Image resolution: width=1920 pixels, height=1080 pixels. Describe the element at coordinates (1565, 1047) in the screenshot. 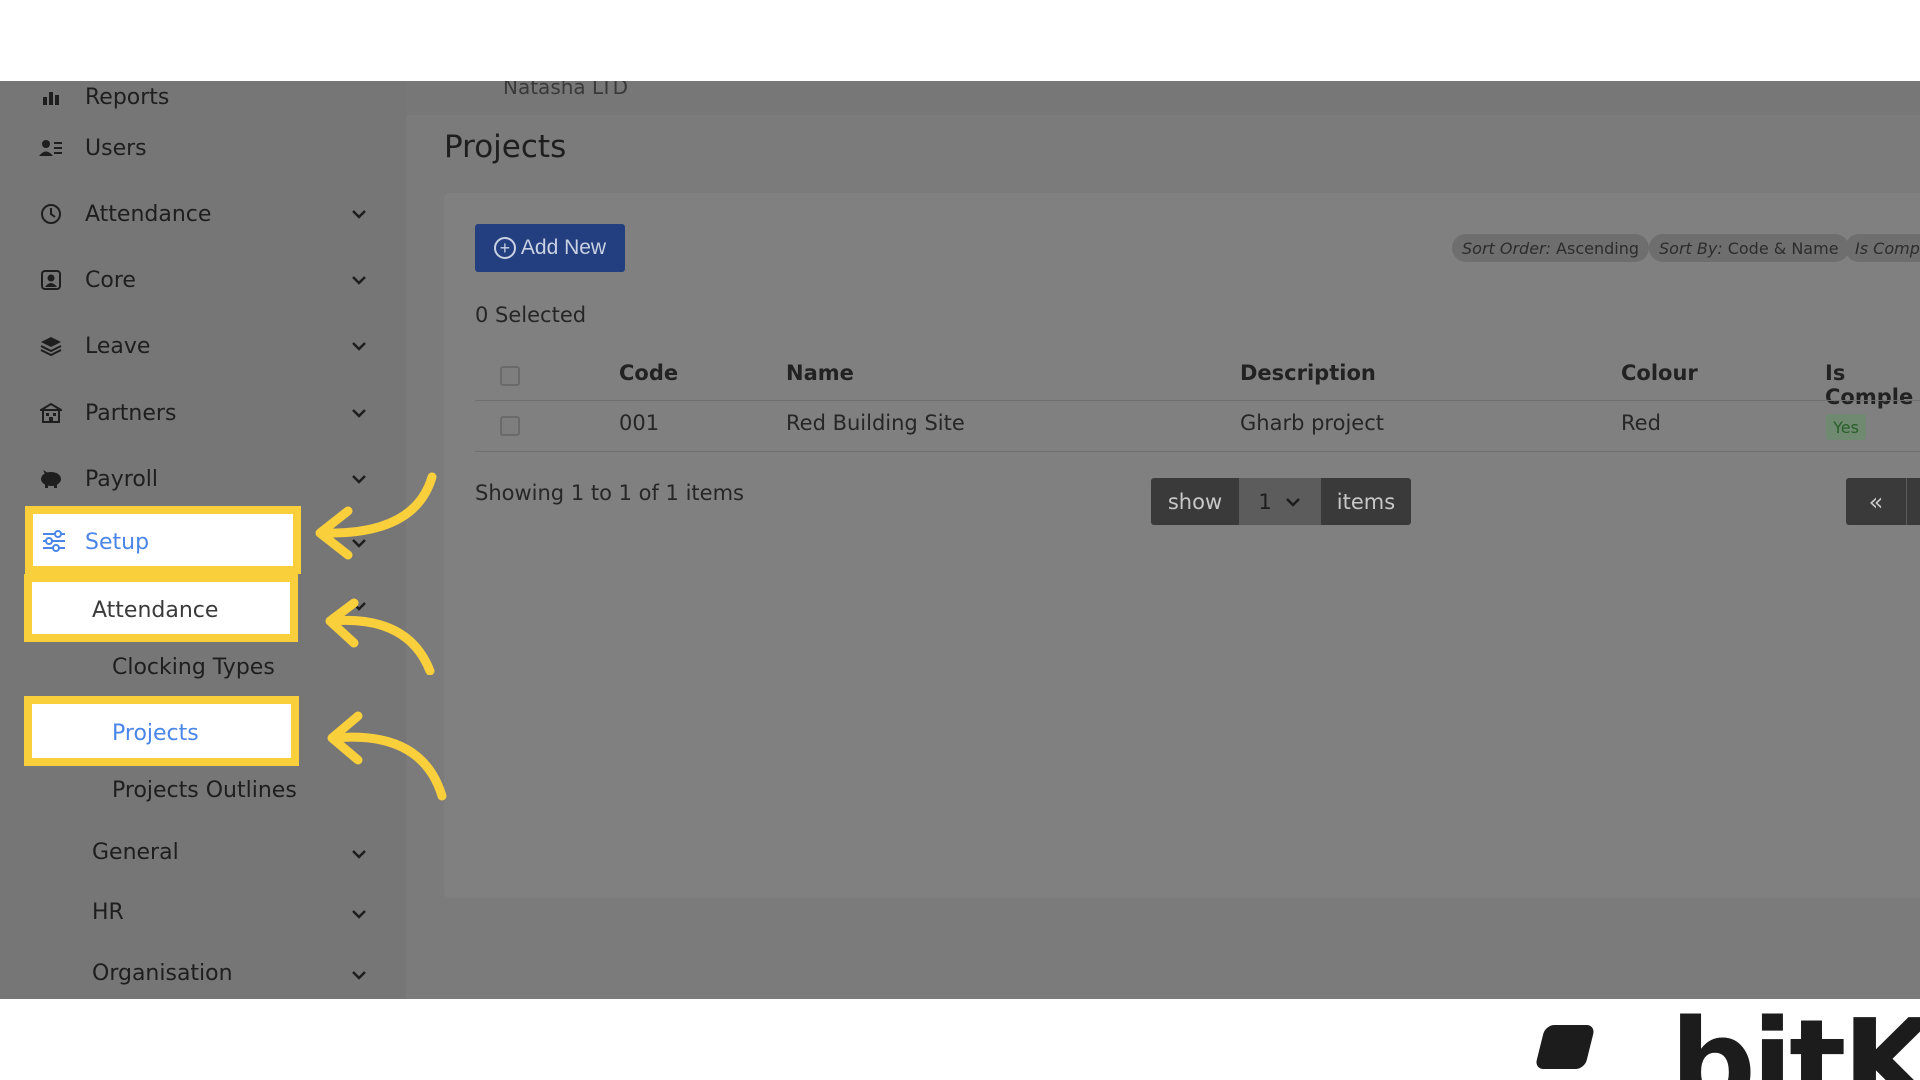

I see `brand-logo-mark` at that location.